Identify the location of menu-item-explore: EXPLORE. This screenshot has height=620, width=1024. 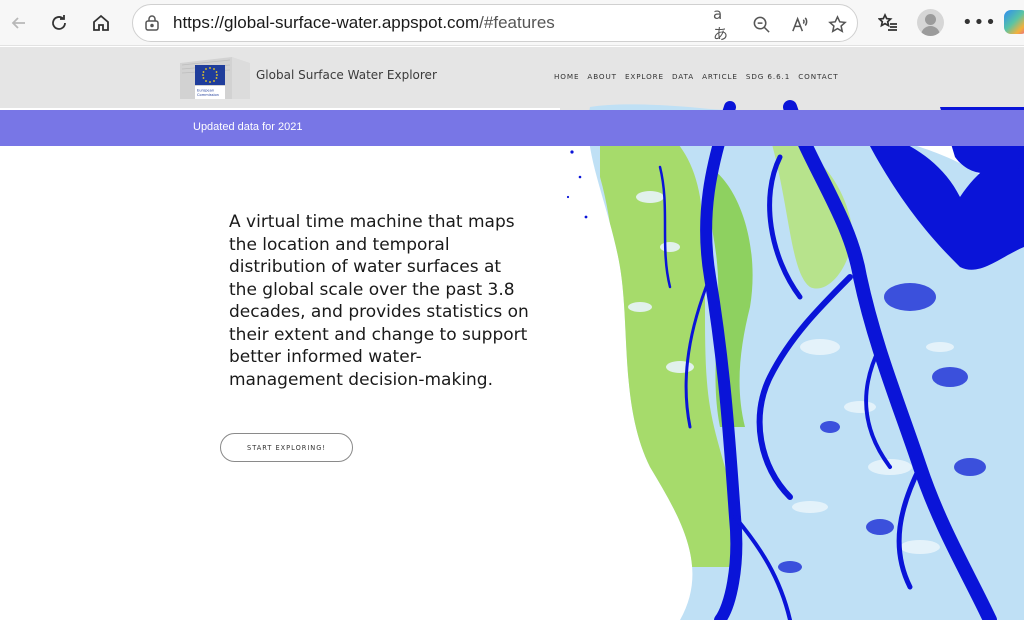
(644, 76).